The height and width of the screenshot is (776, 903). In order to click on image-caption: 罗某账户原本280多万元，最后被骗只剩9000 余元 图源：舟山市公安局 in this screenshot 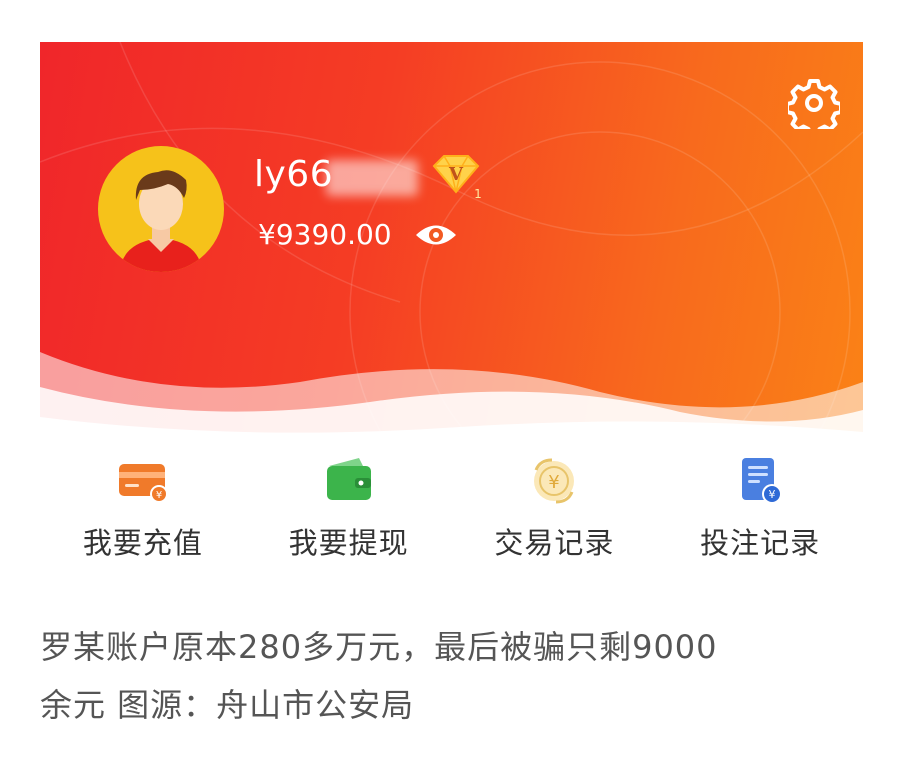, I will do `click(455, 676)`.